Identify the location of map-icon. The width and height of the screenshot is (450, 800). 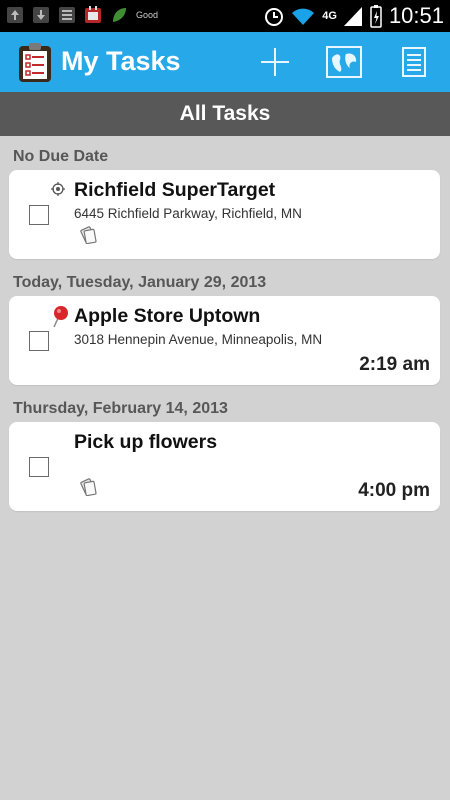
(344, 62).